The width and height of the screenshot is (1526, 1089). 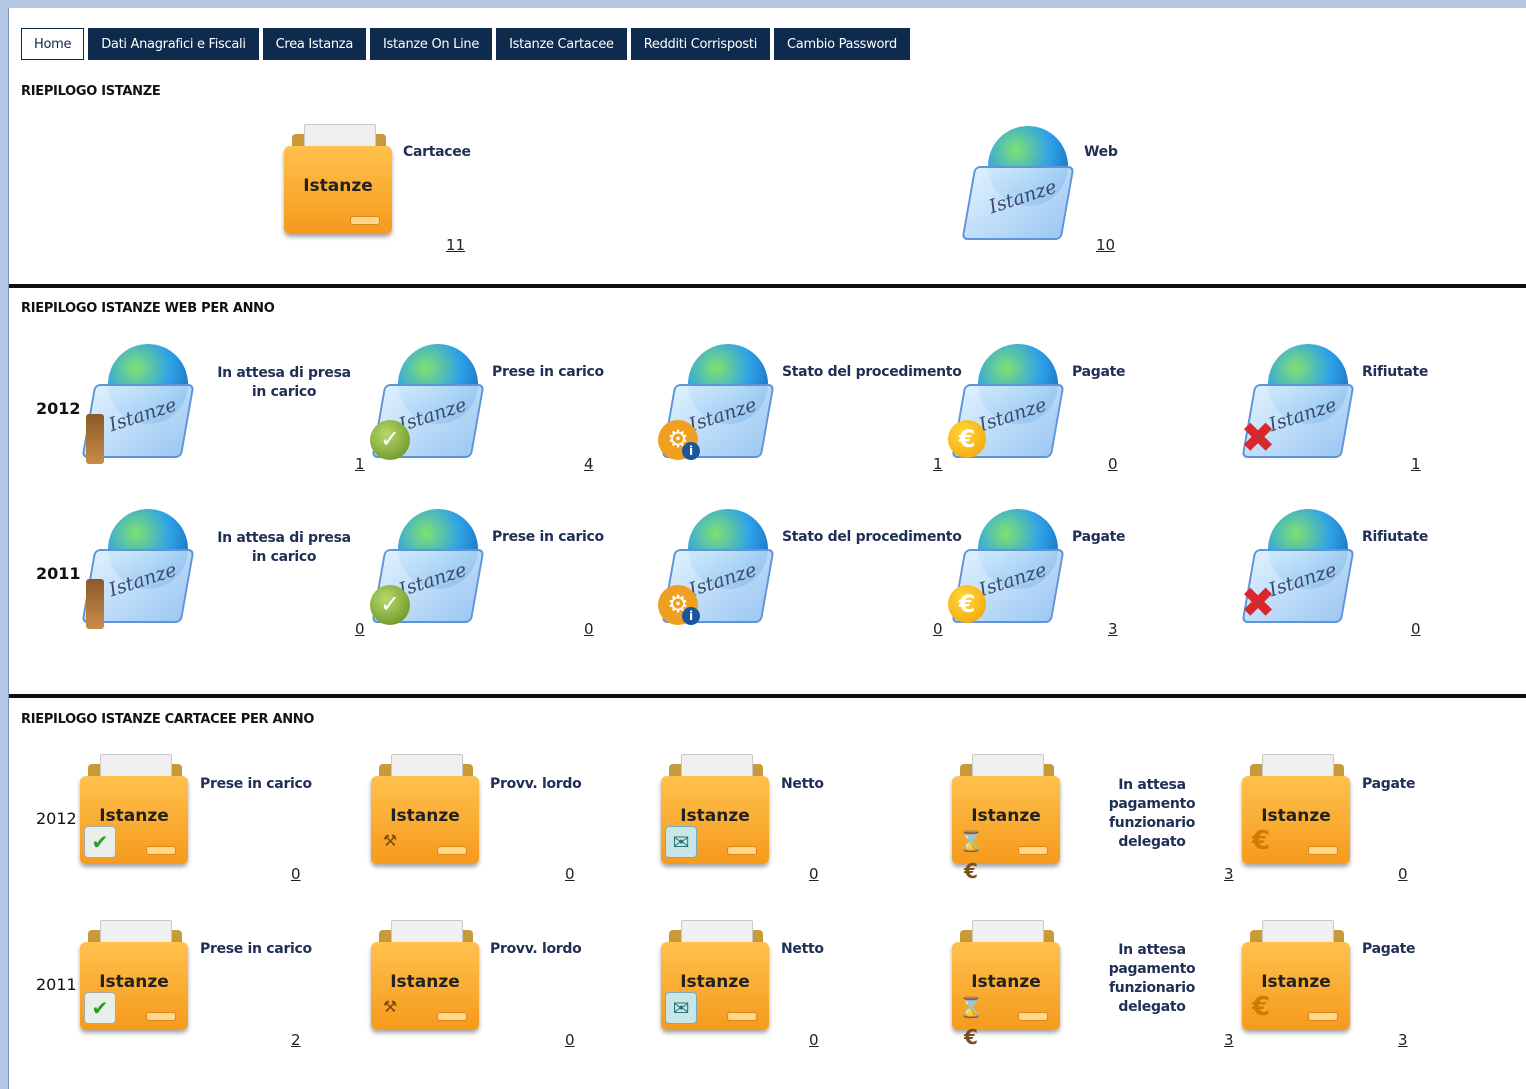 What do you see at coordinates (426, 811) in the screenshot?
I see `cart-2012-provv-icon: Istanze ⚒` at bounding box center [426, 811].